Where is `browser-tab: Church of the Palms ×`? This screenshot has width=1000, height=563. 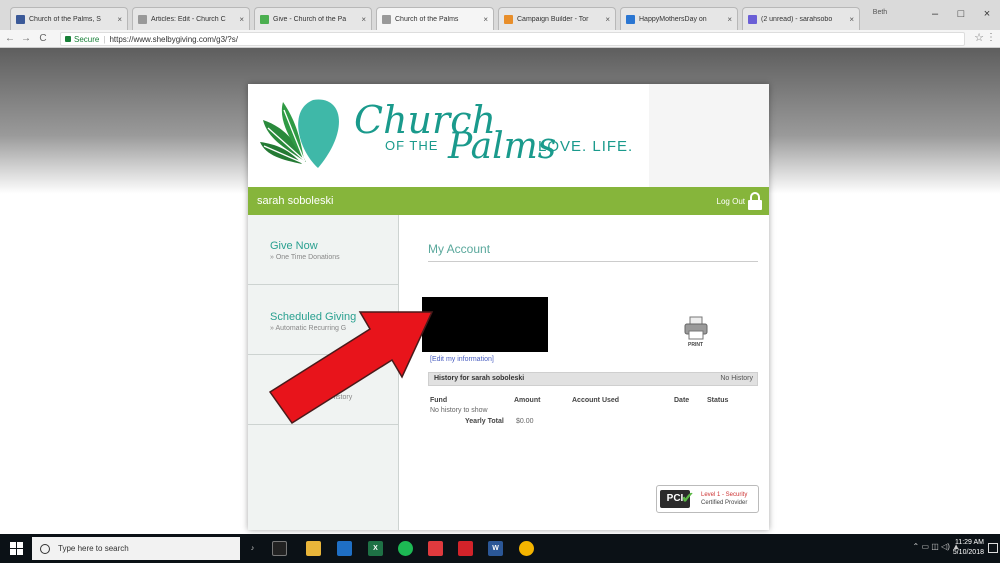
browser-tab: Church of the Palms × is located at coordinates (435, 18).